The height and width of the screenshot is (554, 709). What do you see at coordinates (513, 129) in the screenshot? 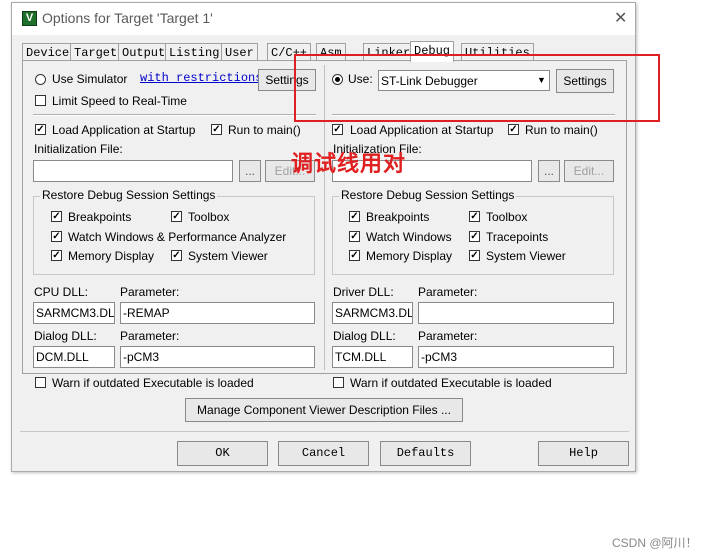
I see `right-run-to-main-checkbox: ✓` at bounding box center [513, 129].